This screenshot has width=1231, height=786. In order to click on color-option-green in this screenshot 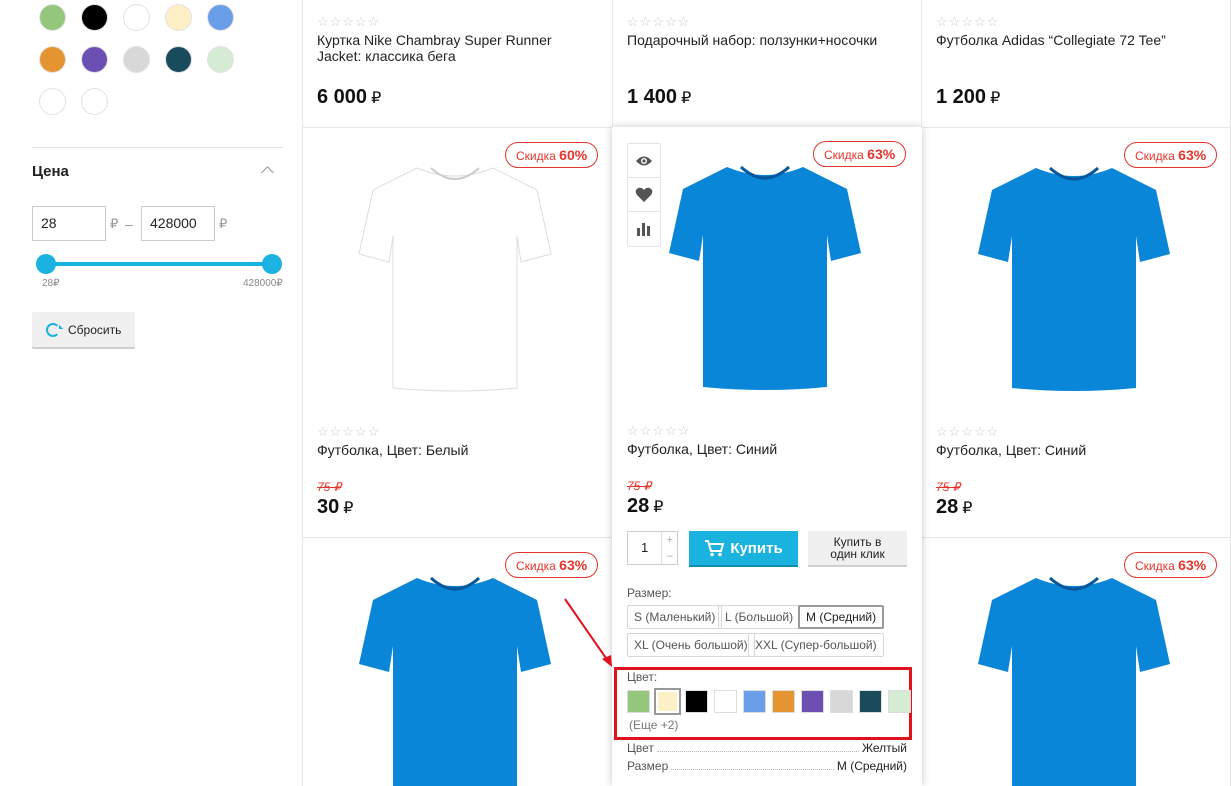, I will do `click(638, 701)`.